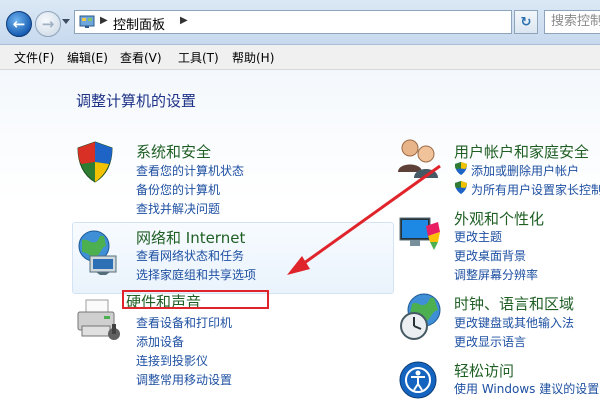  I want to click on menu-view: 查看(V), so click(141, 57).